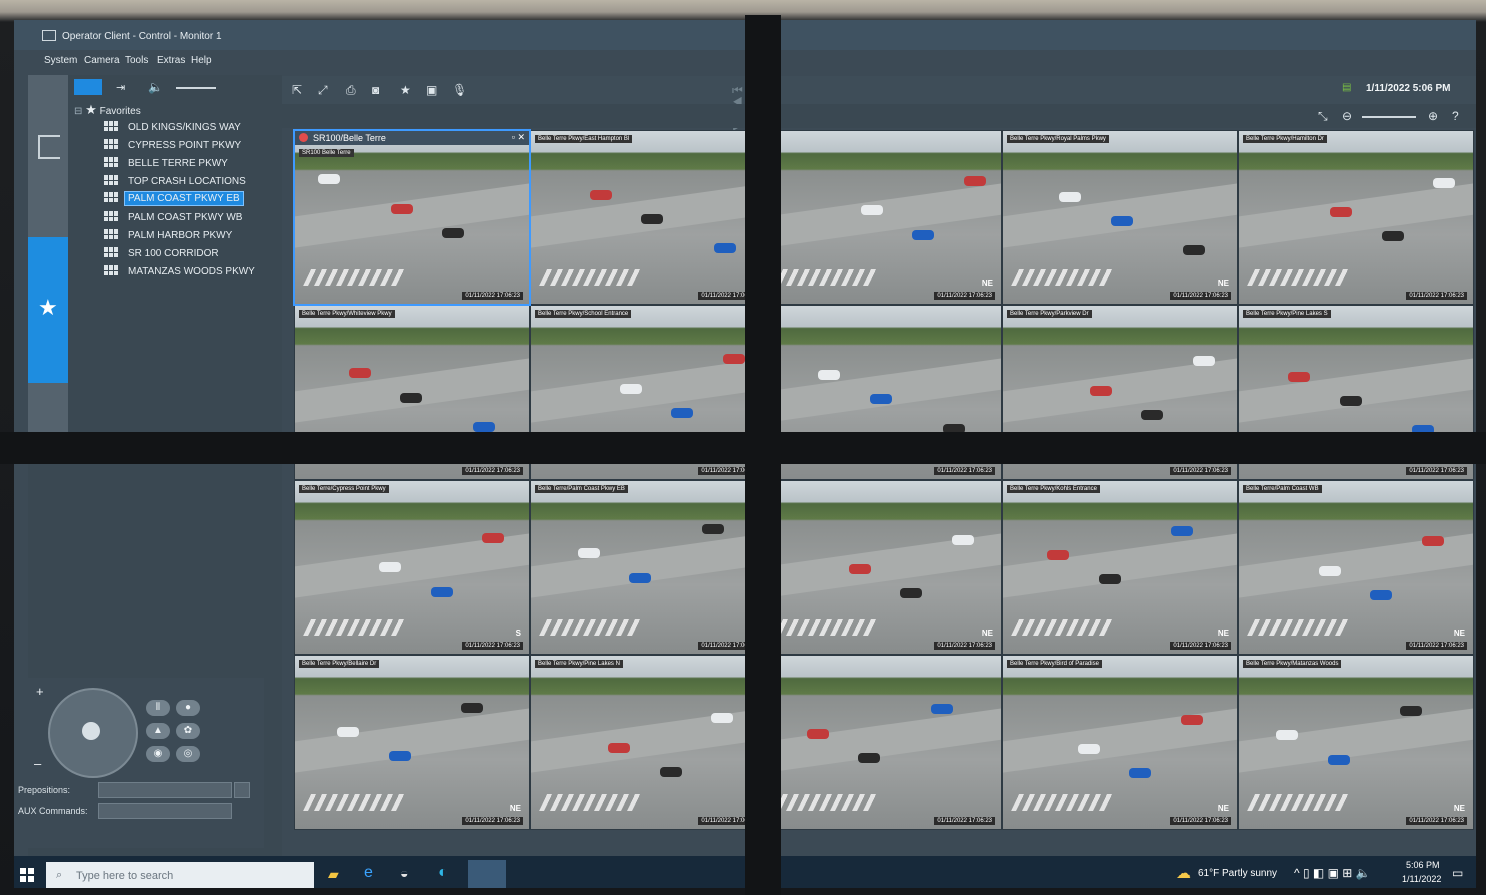 Image resolution: width=1486 pixels, height=895 pixels. Describe the element at coordinates (1389, 117) in the screenshot. I see `zoom-slider` at that location.